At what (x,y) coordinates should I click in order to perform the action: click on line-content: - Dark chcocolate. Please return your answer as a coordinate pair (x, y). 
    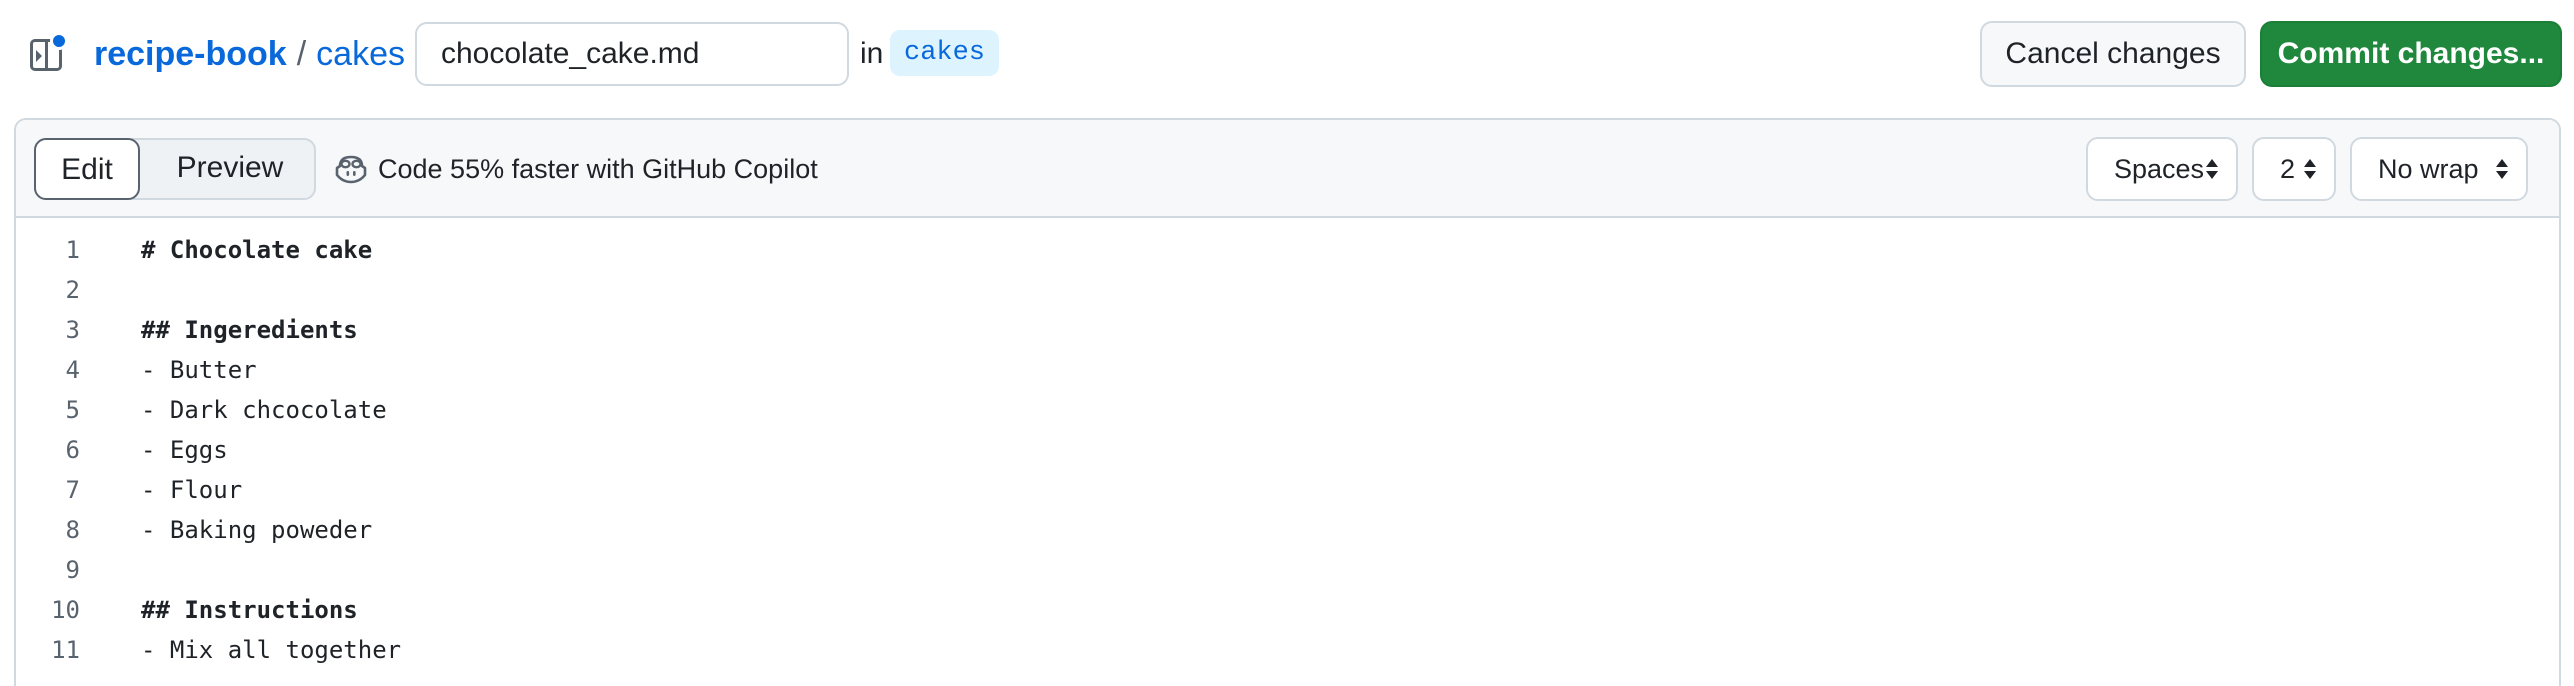
    Looking at the image, I should click on (264, 410).